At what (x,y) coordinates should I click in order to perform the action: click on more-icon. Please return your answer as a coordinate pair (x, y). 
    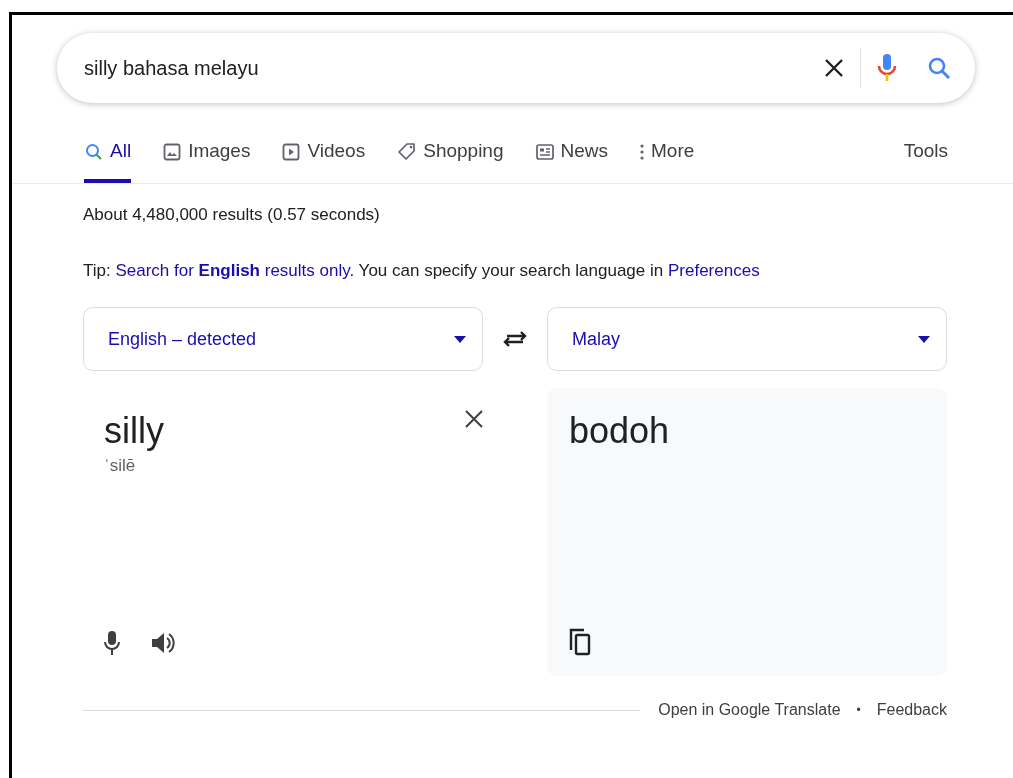
    Looking at the image, I should click on (642, 152).